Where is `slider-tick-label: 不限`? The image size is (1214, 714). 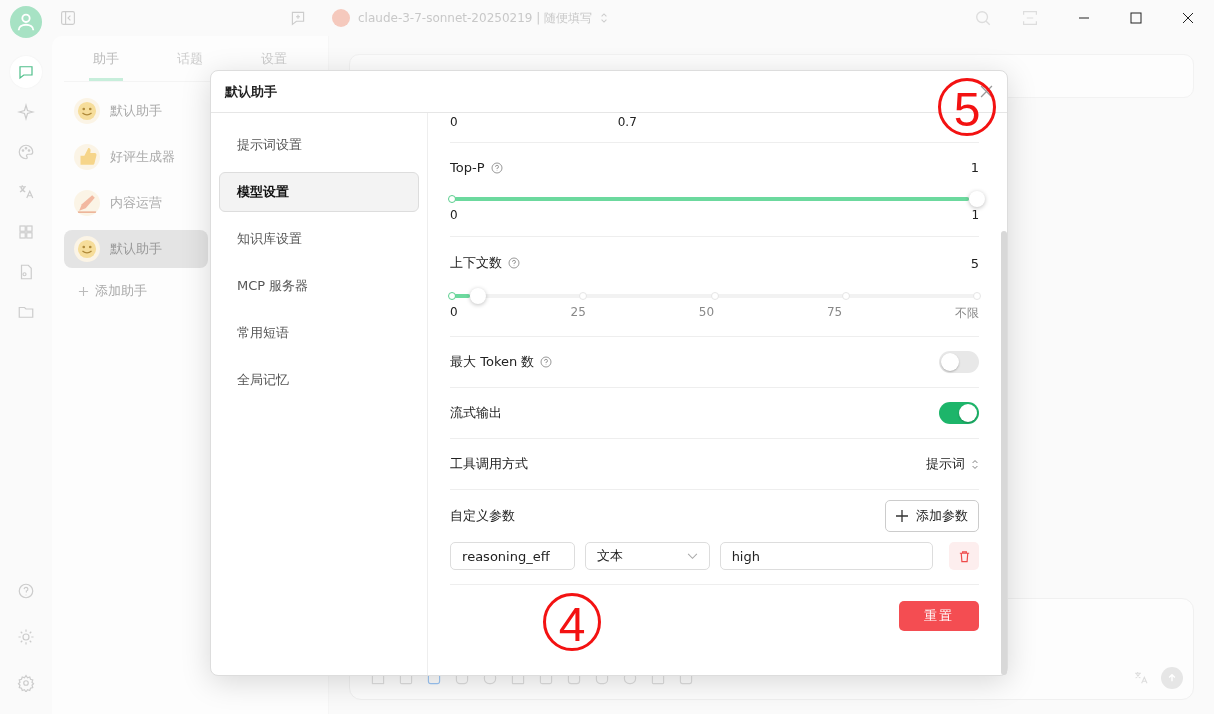
slider-tick-label: 不限 is located at coordinates (967, 313).